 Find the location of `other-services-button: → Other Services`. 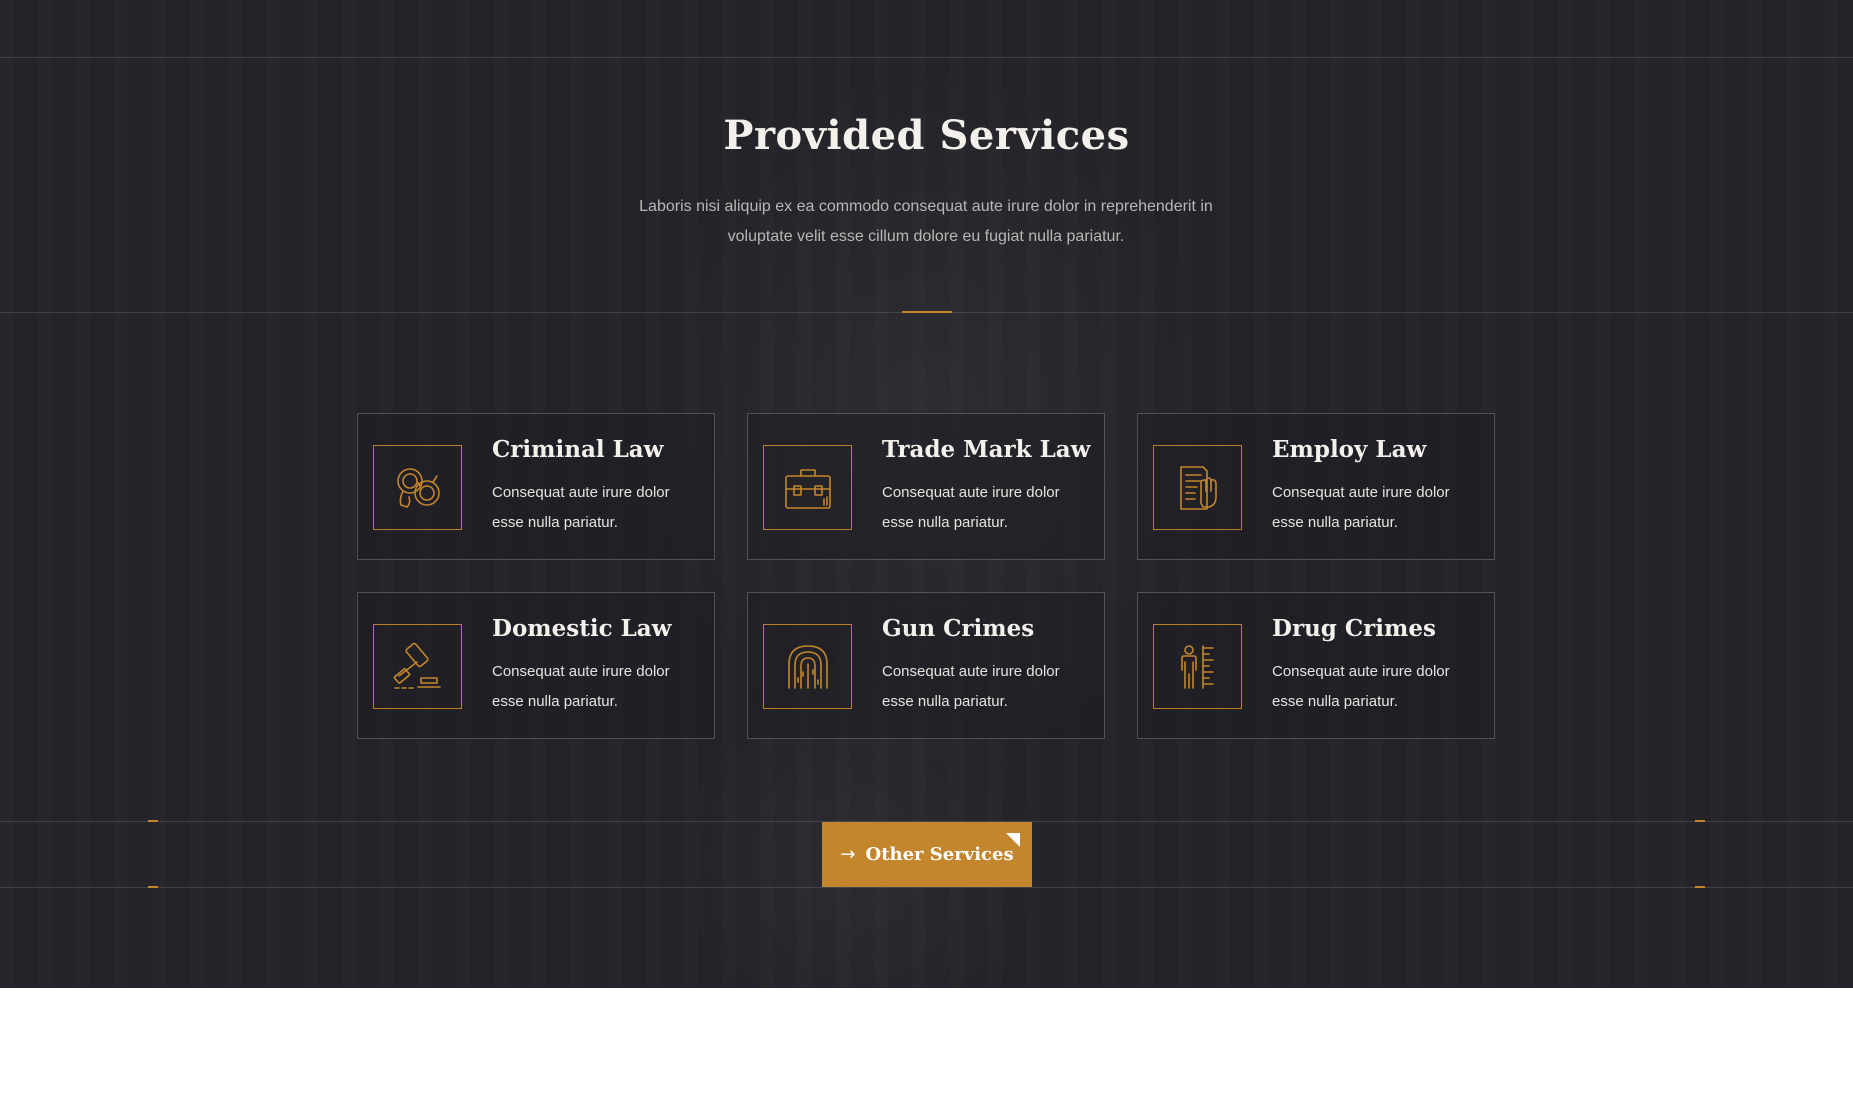

other-services-button: → Other Services is located at coordinates (927, 854).